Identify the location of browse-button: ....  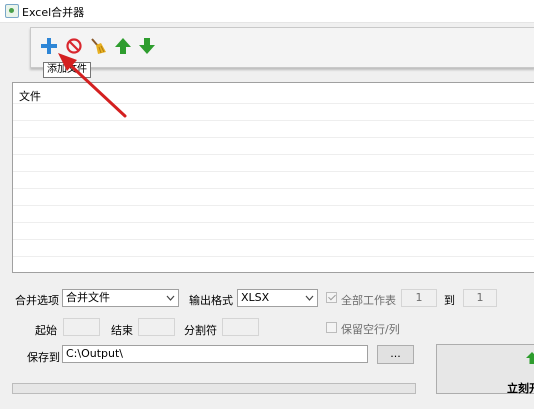
(395, 354).